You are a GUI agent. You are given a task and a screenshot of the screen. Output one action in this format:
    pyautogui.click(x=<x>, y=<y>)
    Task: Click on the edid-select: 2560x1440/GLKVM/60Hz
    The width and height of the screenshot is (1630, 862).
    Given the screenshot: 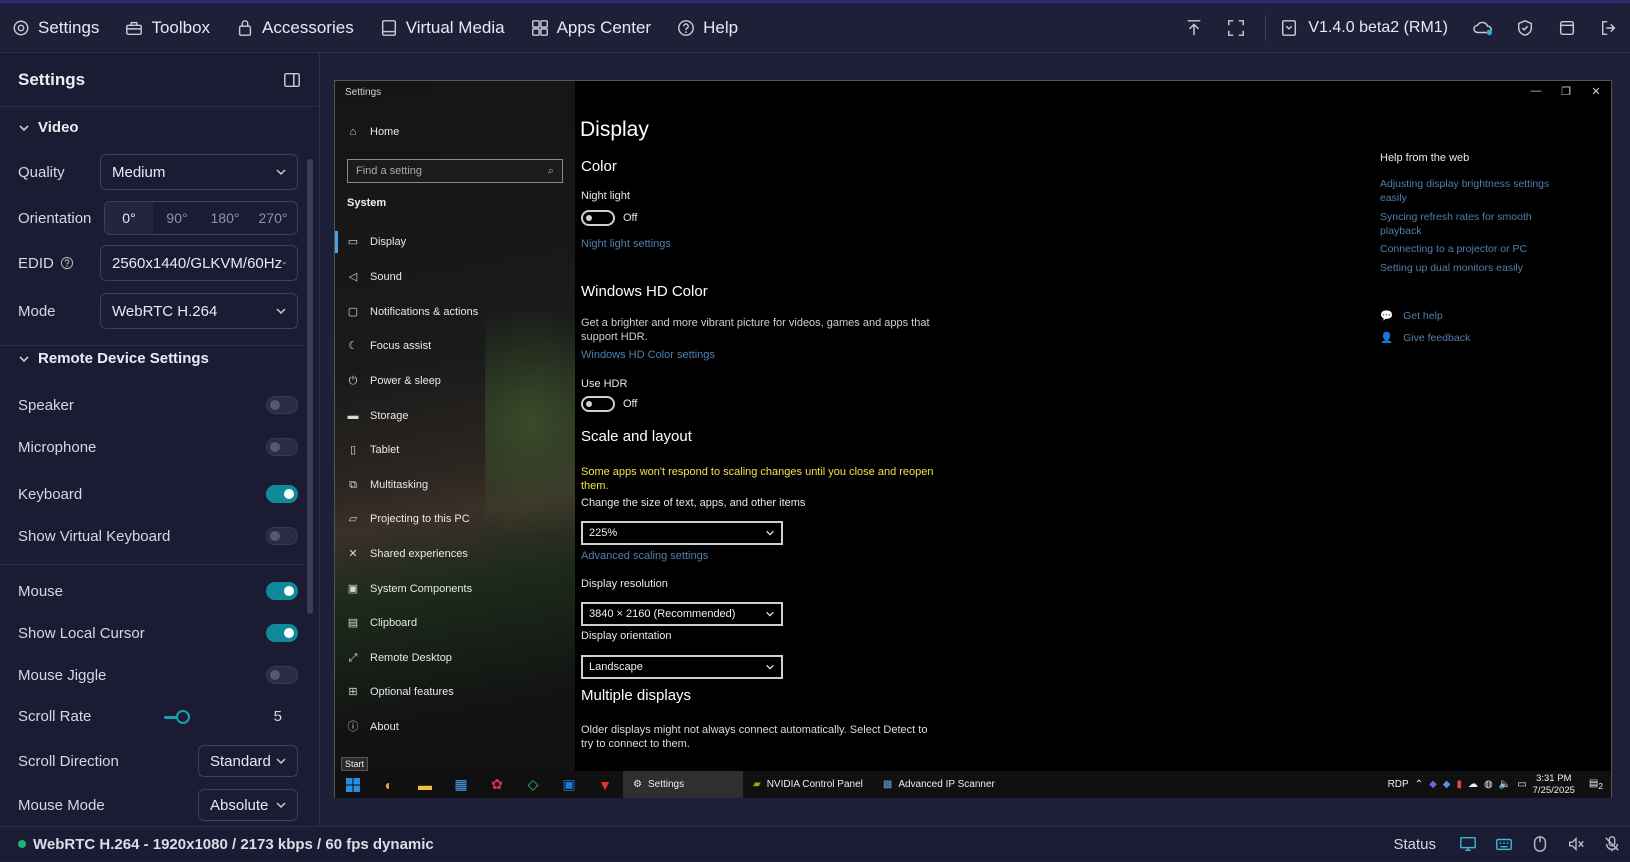 What is the action you would take?
    pyautogui.click(x=199, y=263)
    